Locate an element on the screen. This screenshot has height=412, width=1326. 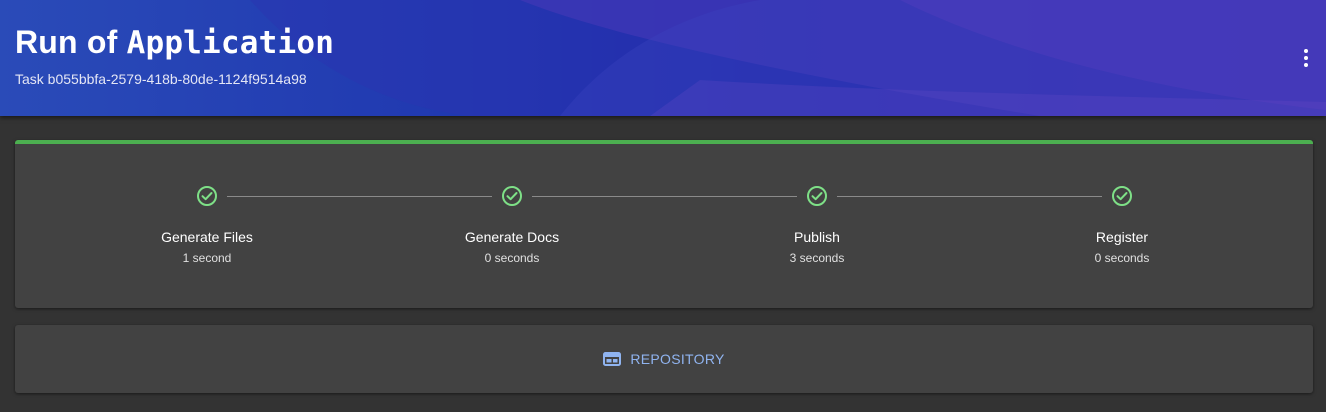
step-duration: 1 second is located at coordinates (207, 258).